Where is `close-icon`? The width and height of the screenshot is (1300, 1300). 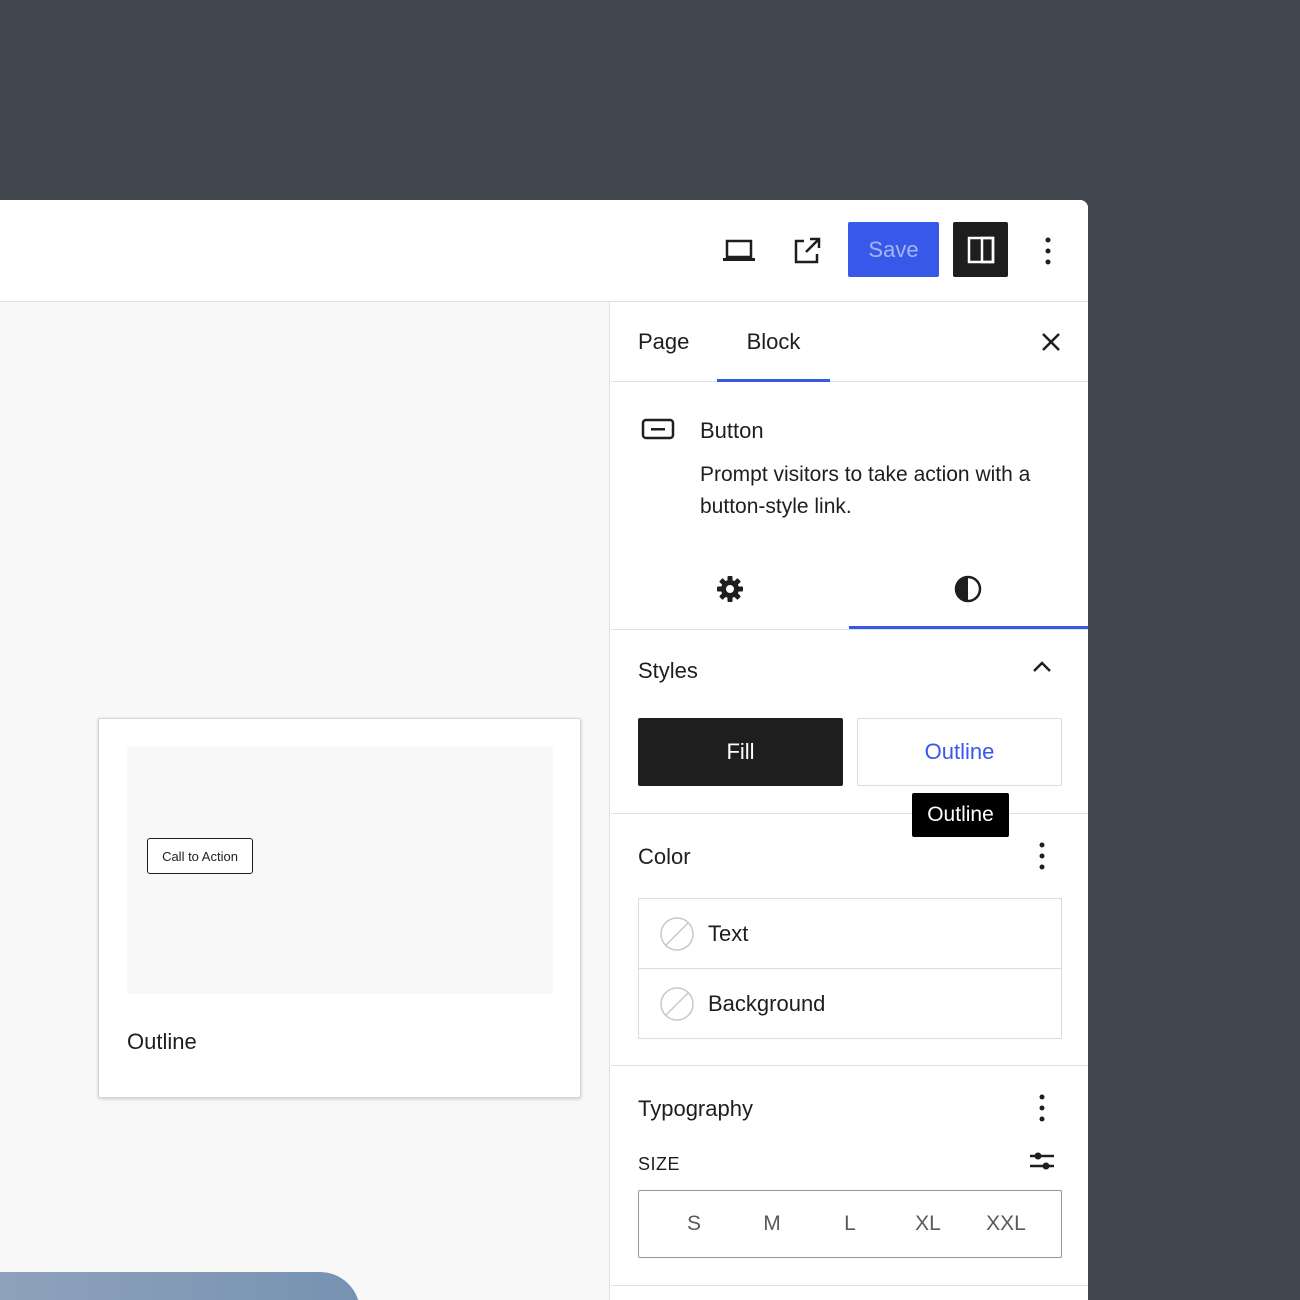
close-icon is located at coordinates (1051, 342).